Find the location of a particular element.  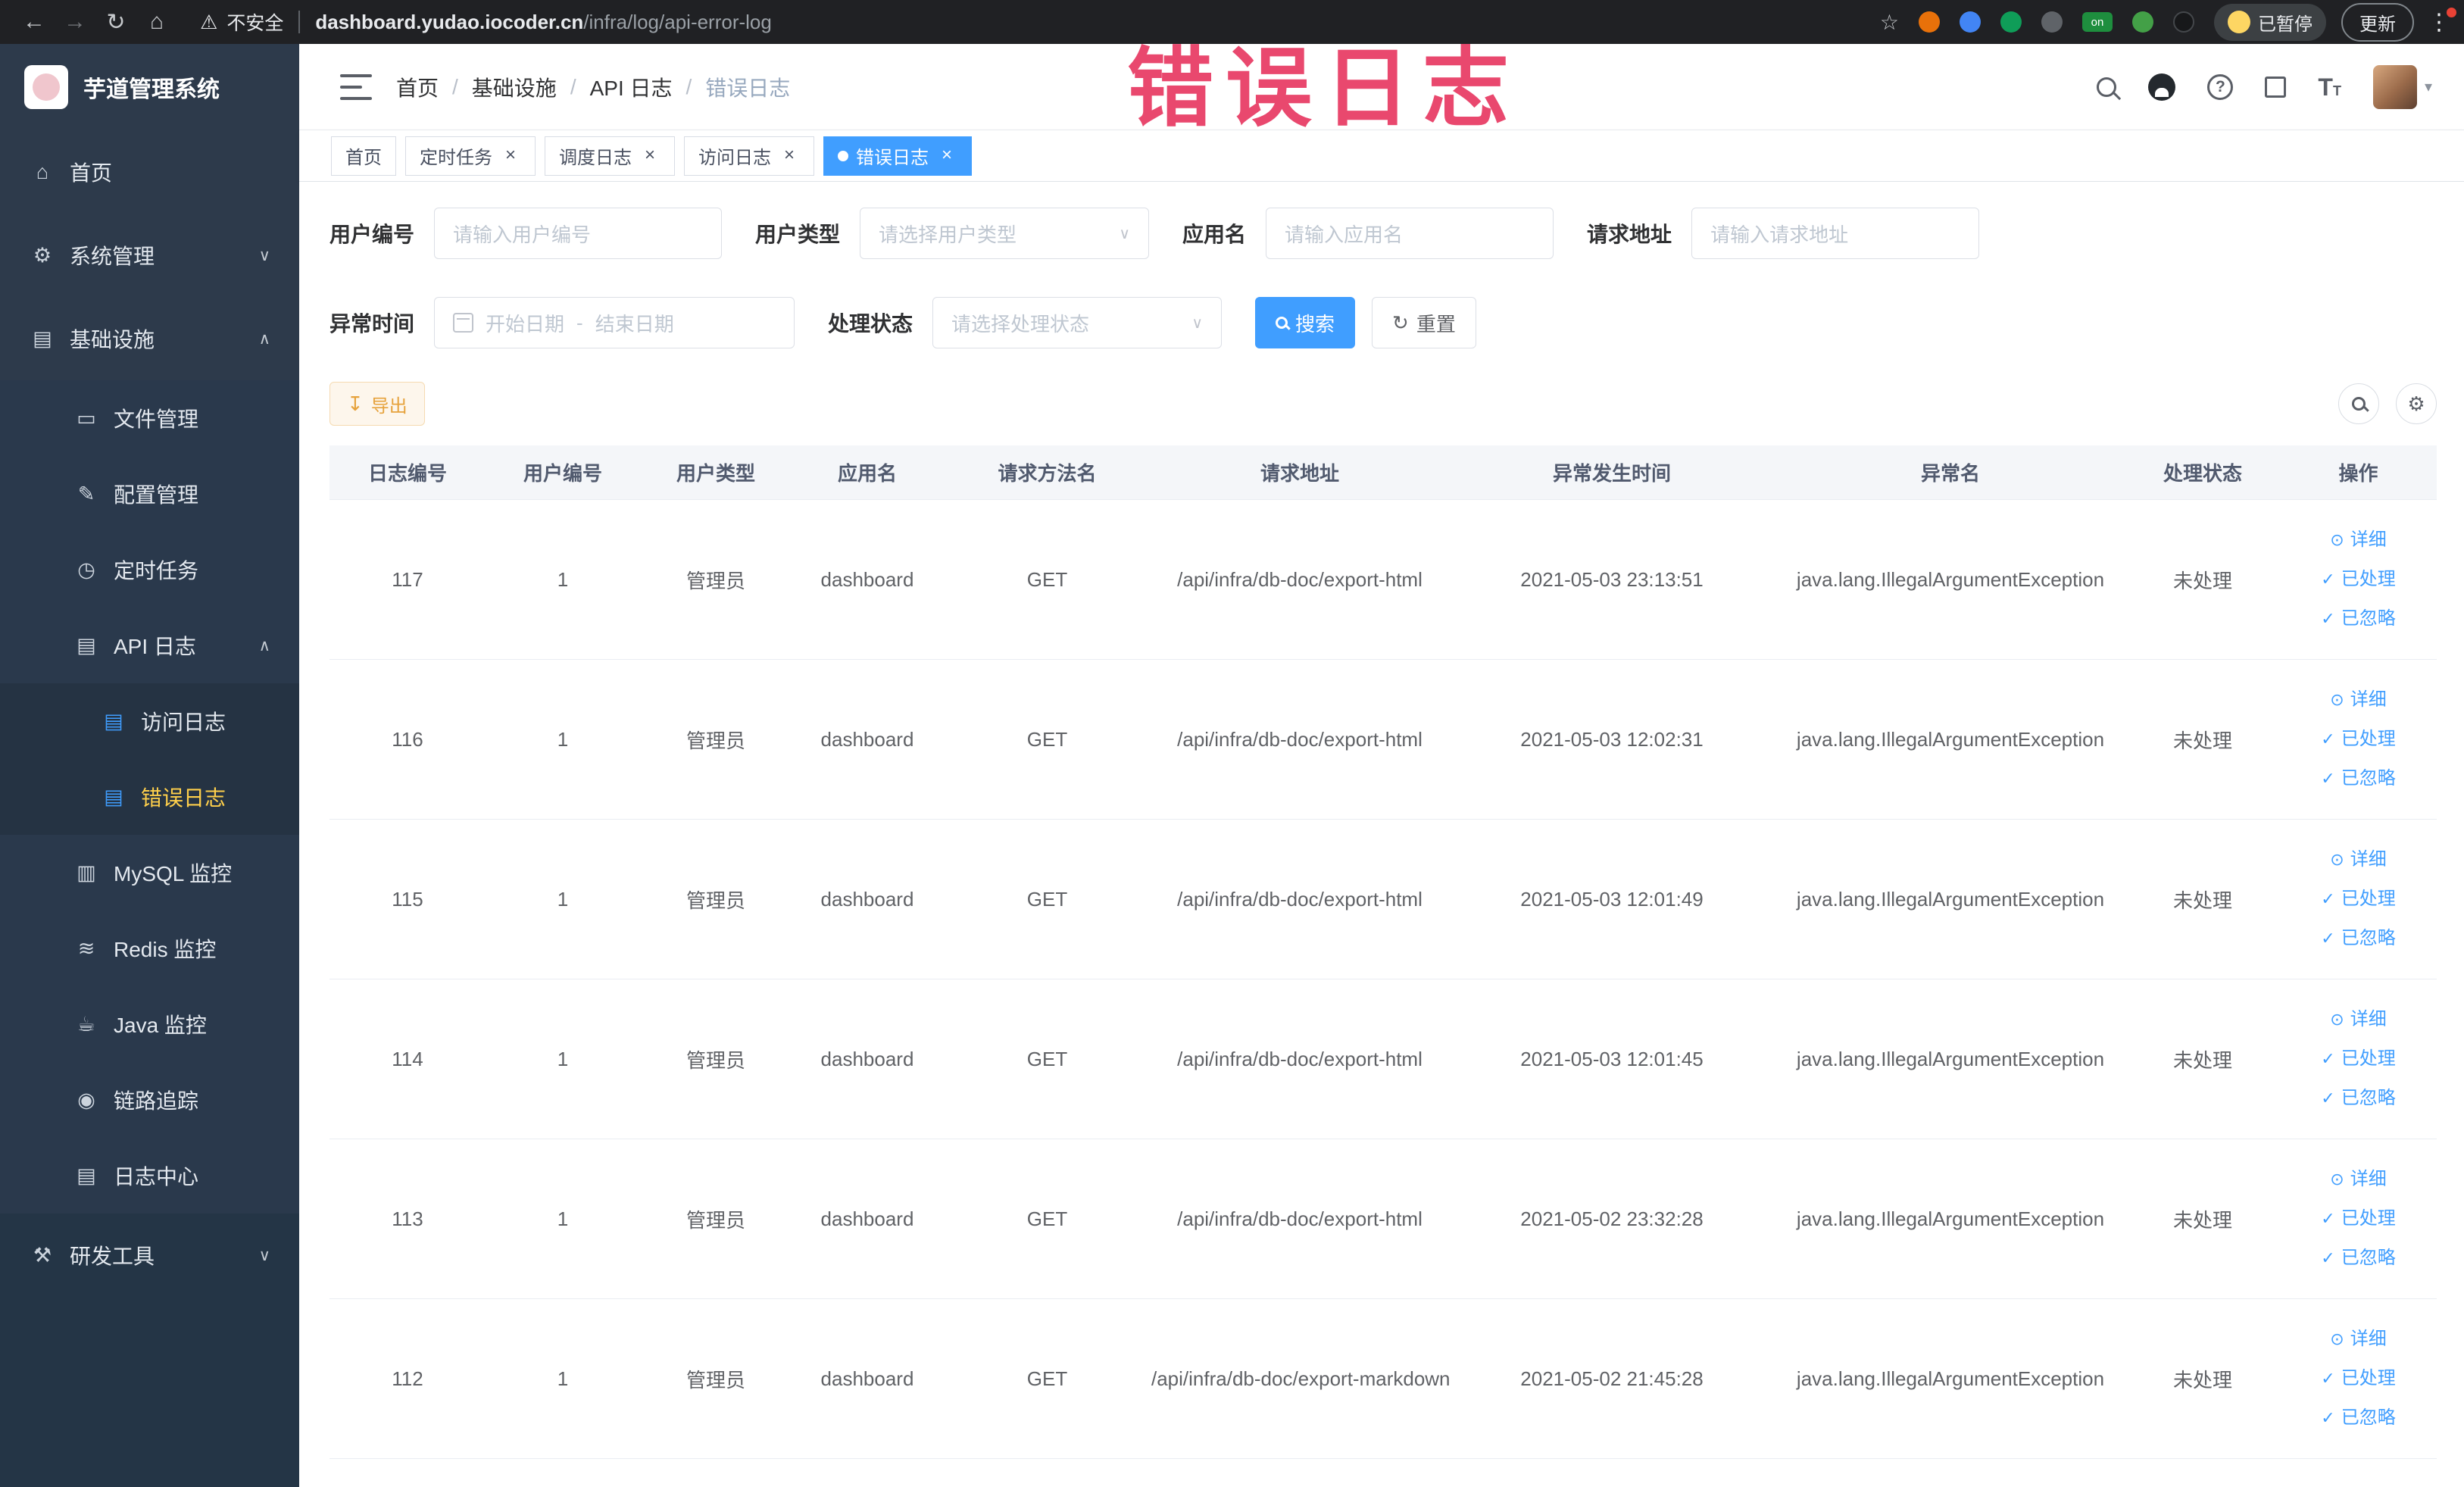

tab-job: 定时任务 × is located at coordinates (470, 156).